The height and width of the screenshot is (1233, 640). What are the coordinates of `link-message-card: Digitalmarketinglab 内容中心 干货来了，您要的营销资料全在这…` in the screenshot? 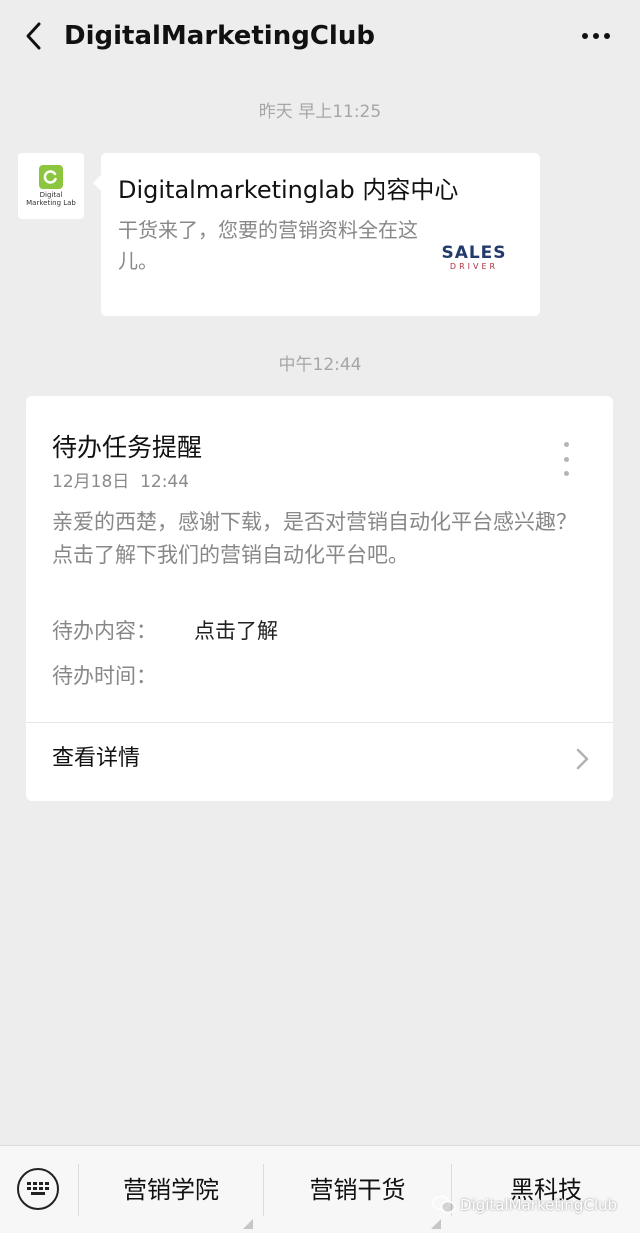 It's located at (316, 234).